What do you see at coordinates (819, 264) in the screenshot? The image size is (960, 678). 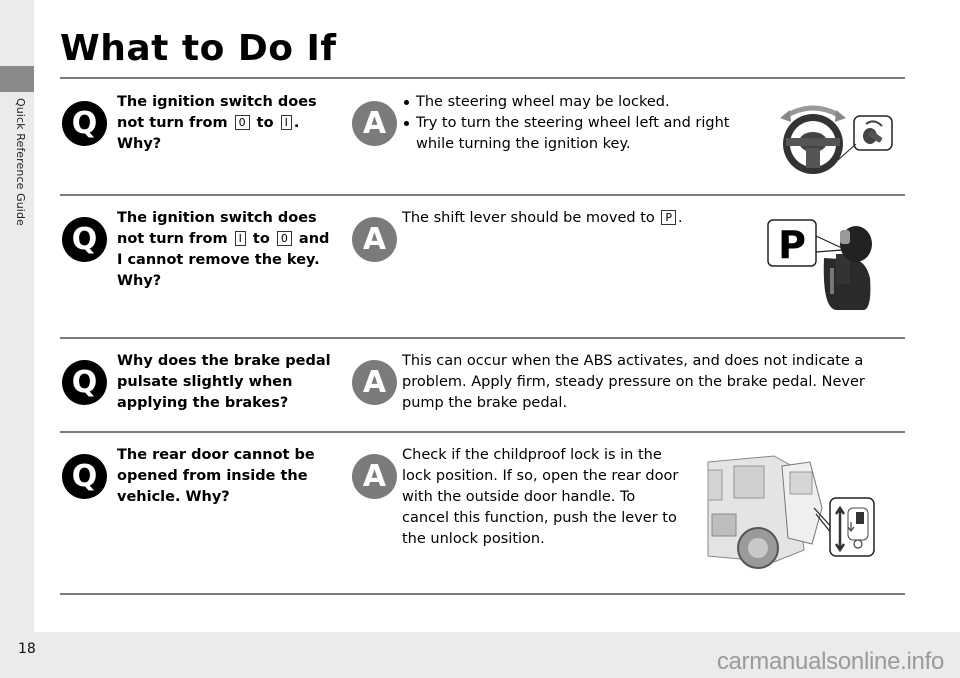 I see `shift-lever-illustration: P` at bounding box center [819, 264].